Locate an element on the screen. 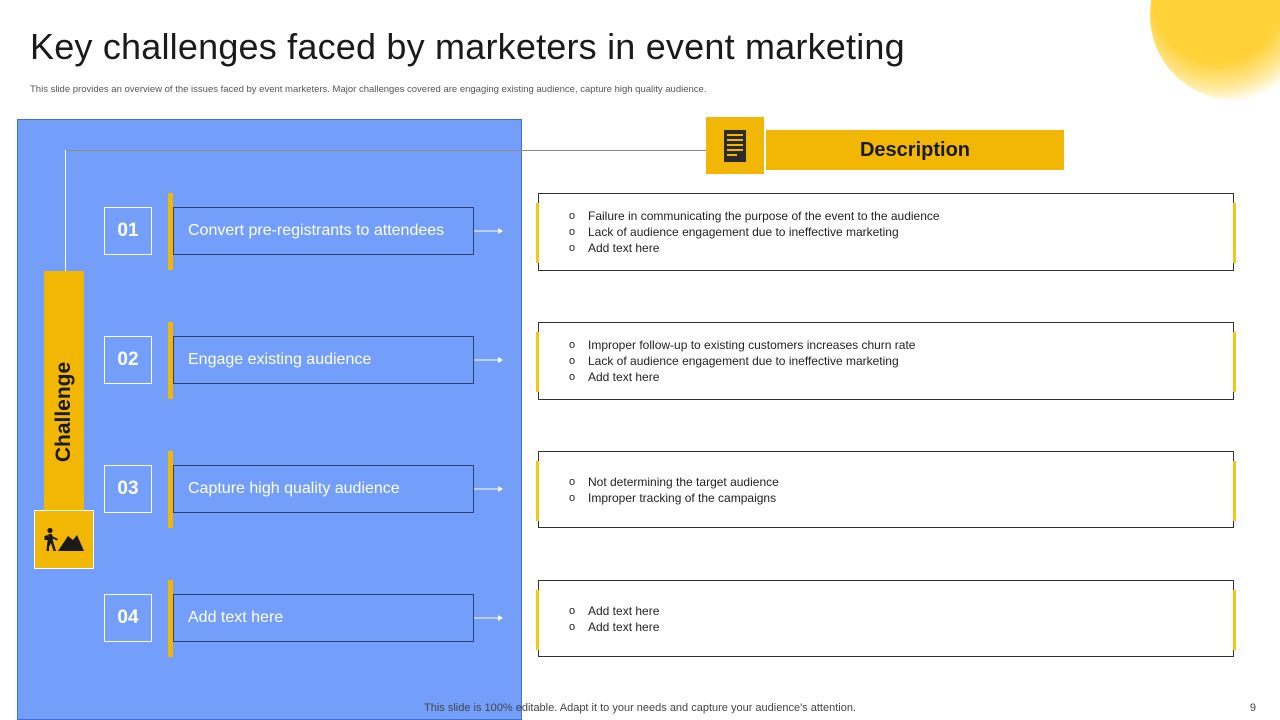  challenge-number: 03 is located at coordinates (128, 489).